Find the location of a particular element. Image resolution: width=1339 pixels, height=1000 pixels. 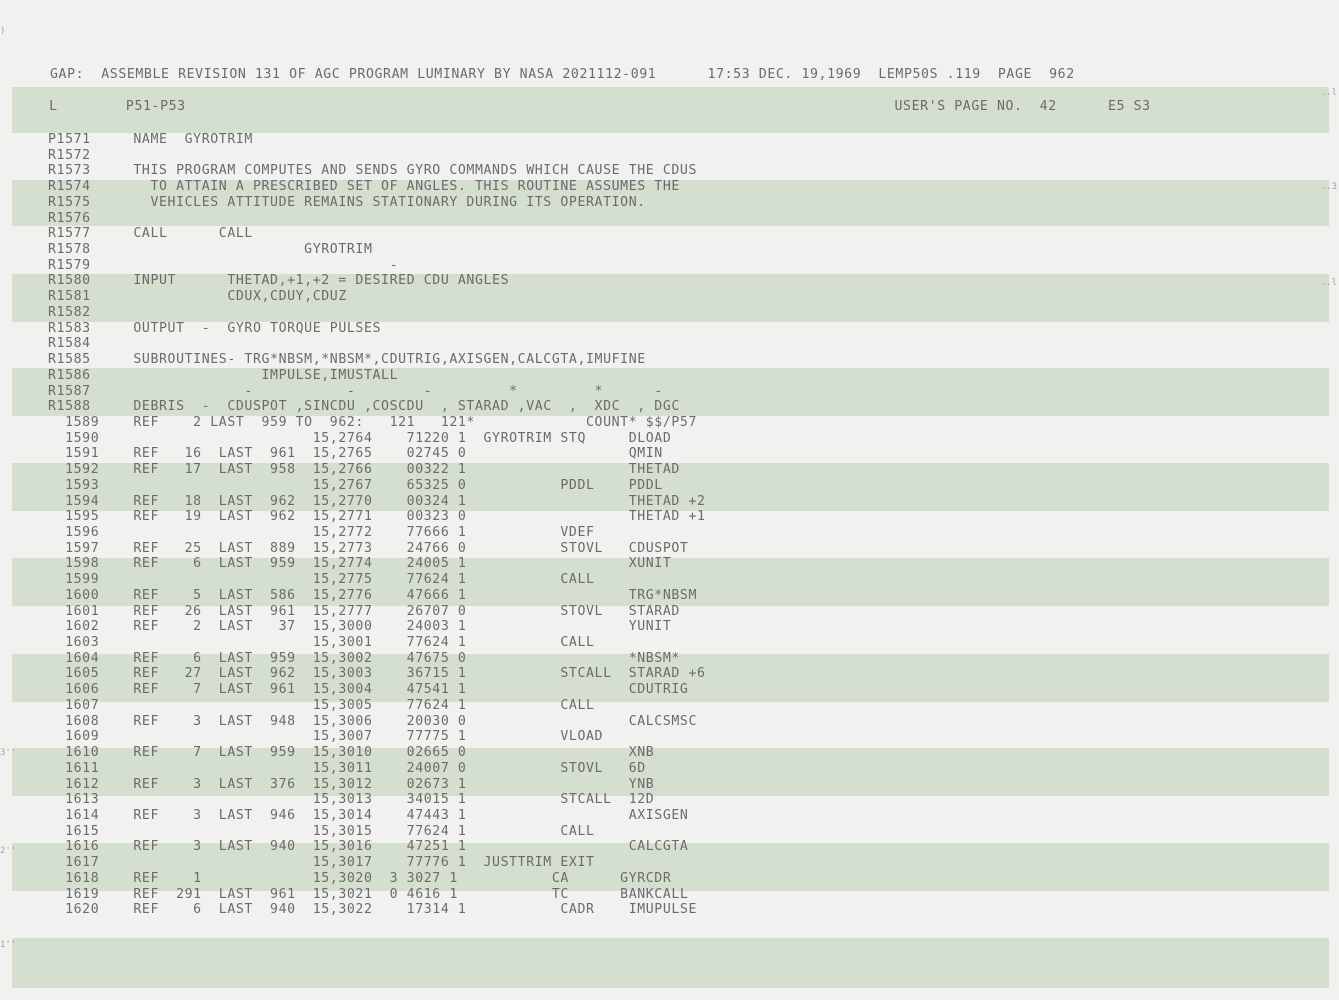

listing-line: P1571 NAME GYROTRIM is located at coordinates (150, 139).